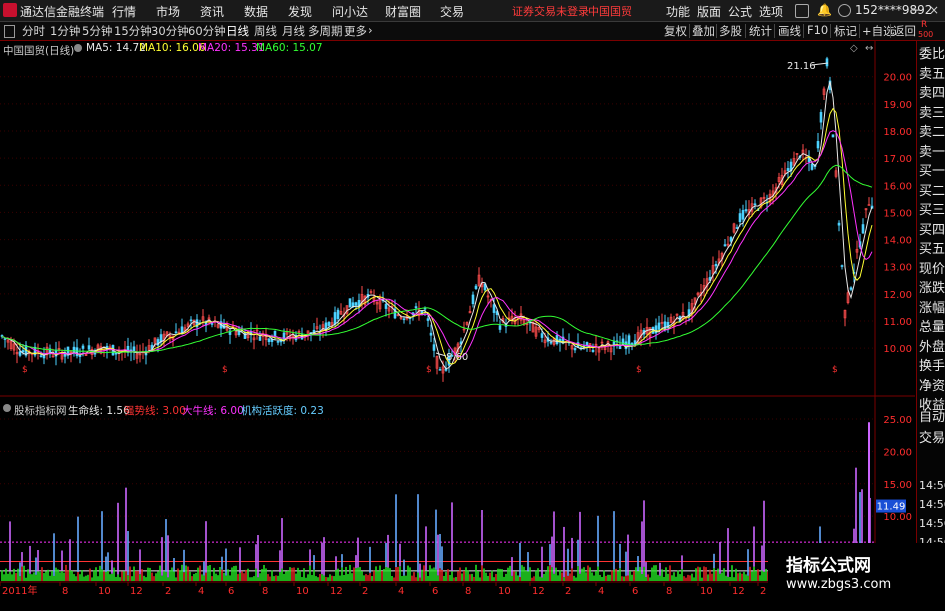 The height and width of the screenshot is (611, 945). Describe the element at coordinates (133, 31) in the screenshot. I see `period-15min: 15分钟` at that location.